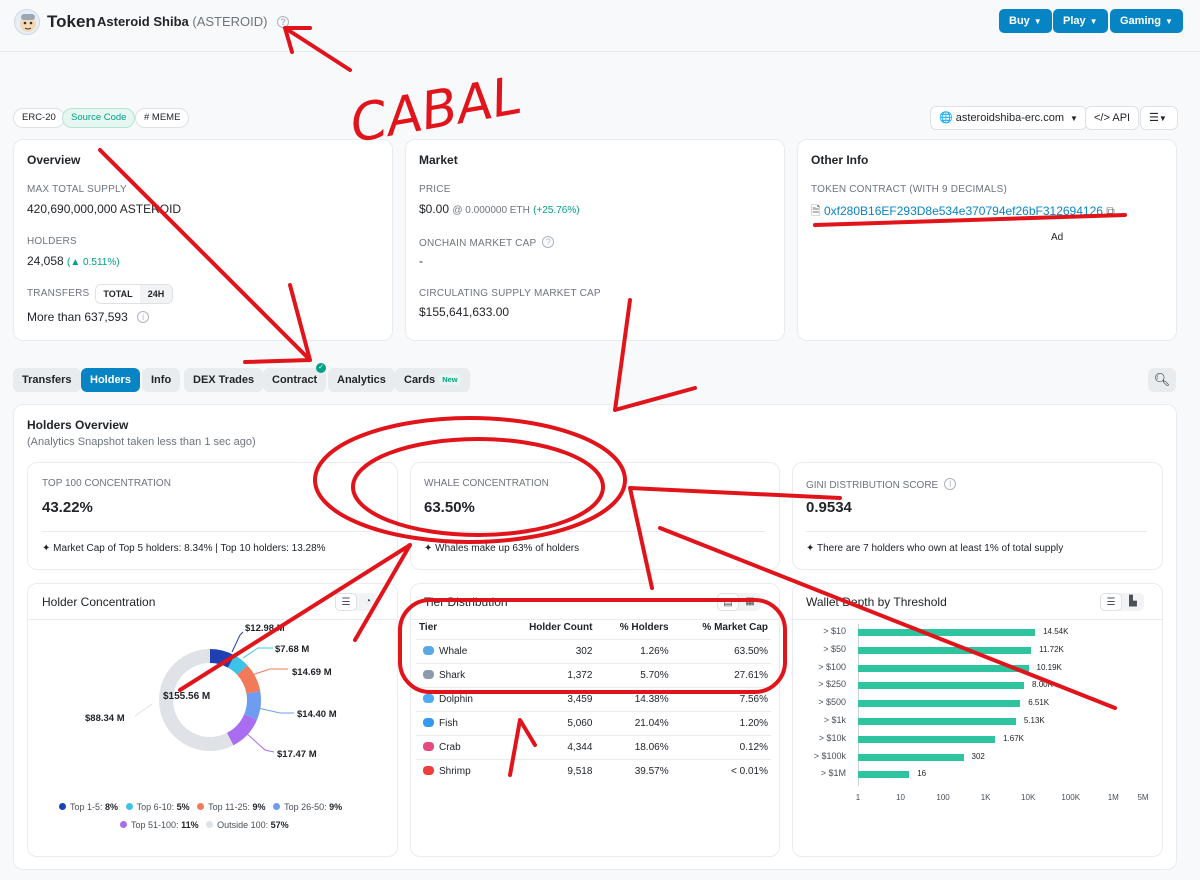 This screenshot has width=1200, height=880. I want to click on whale-sub: ✦ Whales make up 63% of holders, so click(501, 548).